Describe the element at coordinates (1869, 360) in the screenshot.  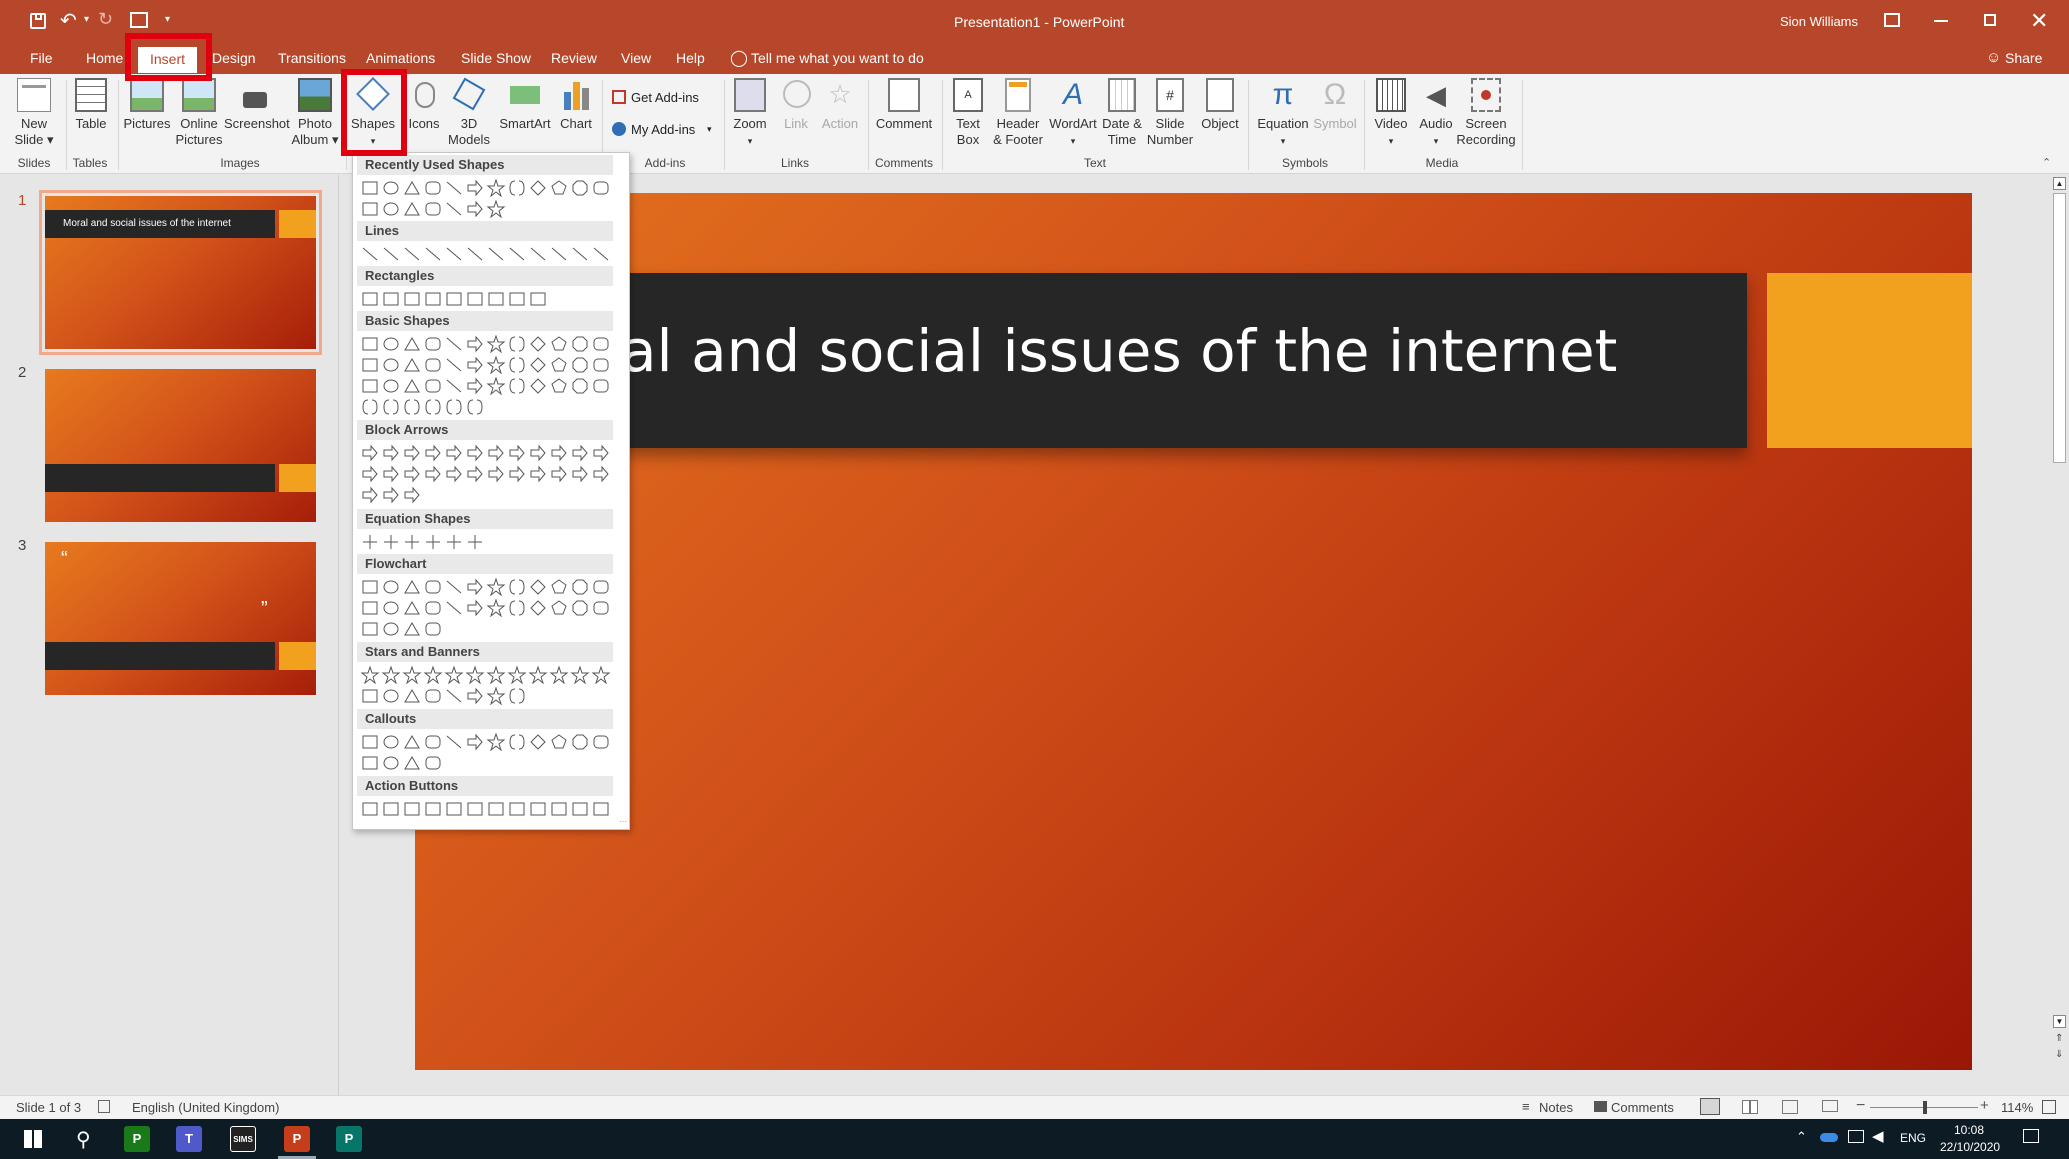
I see `accent-rectangle` at that location.